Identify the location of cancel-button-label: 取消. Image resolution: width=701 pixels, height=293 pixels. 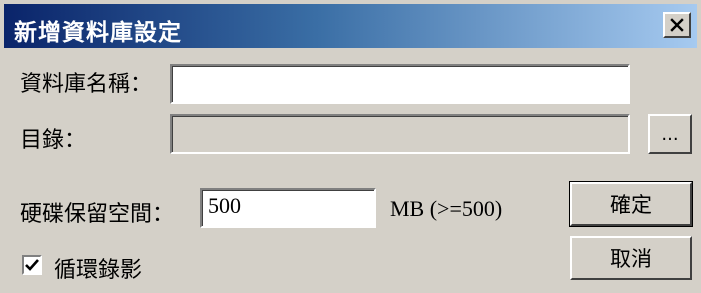
(631, 259).